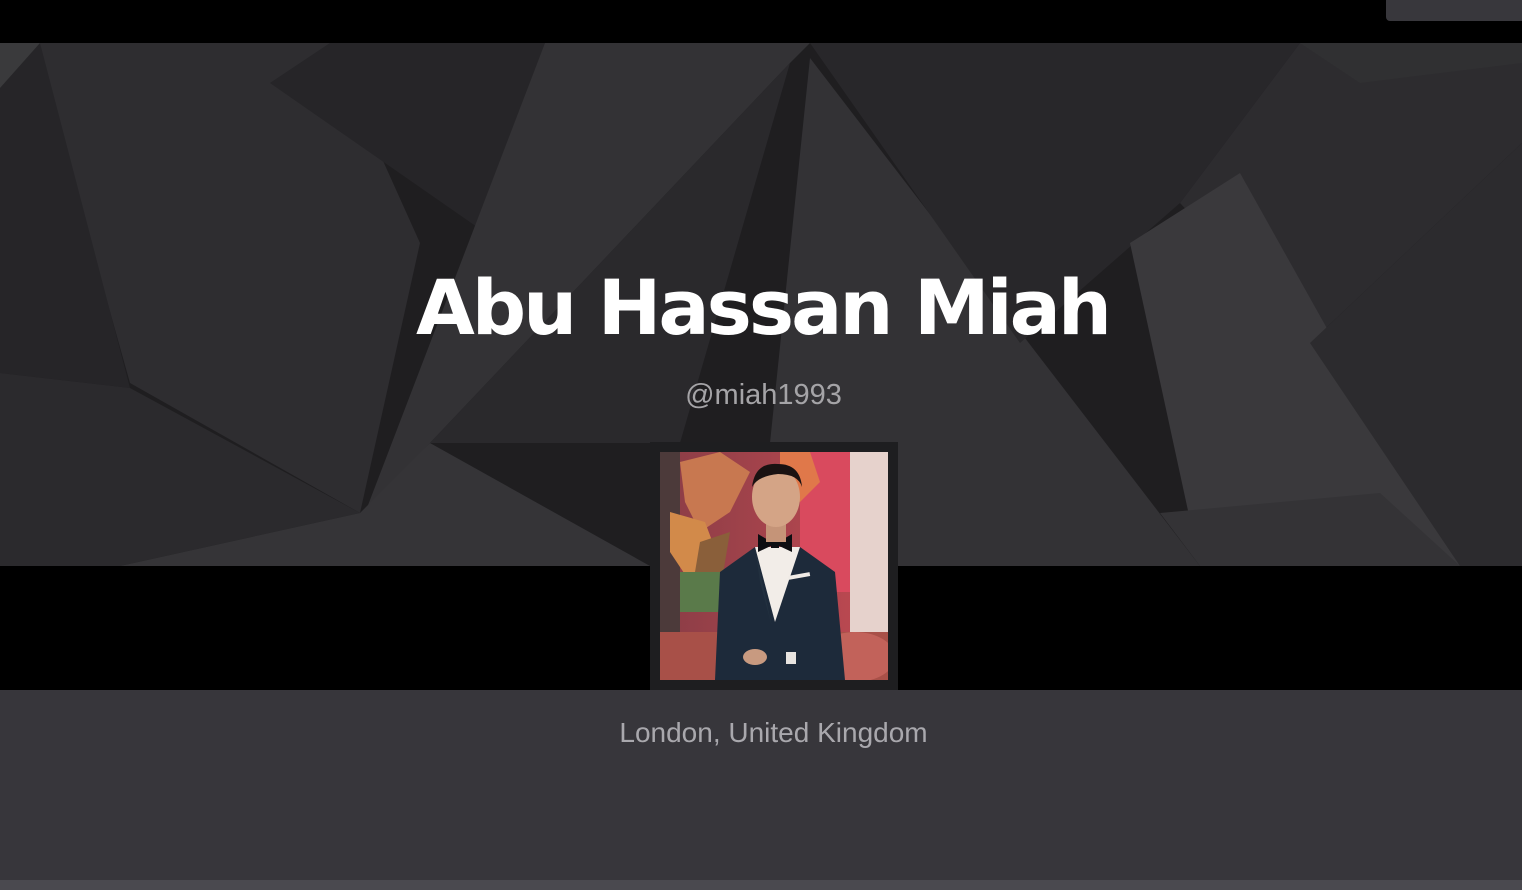  Describe the element at coordinates (763, 307) in the screenshot. I see `profile-name: Abu Hassan Miah` at that location.